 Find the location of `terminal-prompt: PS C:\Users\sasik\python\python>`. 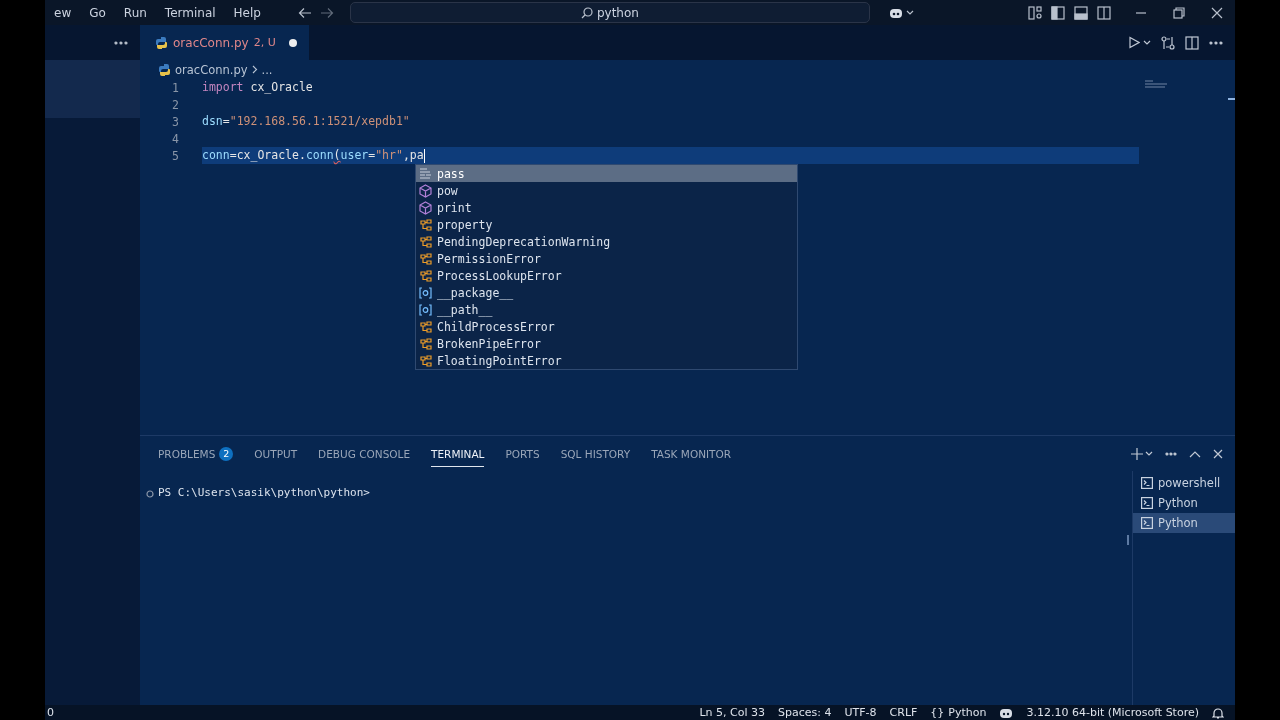

terminal-prompt: PS C:\Users\sasik\python\python> is located at coordinates (264, 492).